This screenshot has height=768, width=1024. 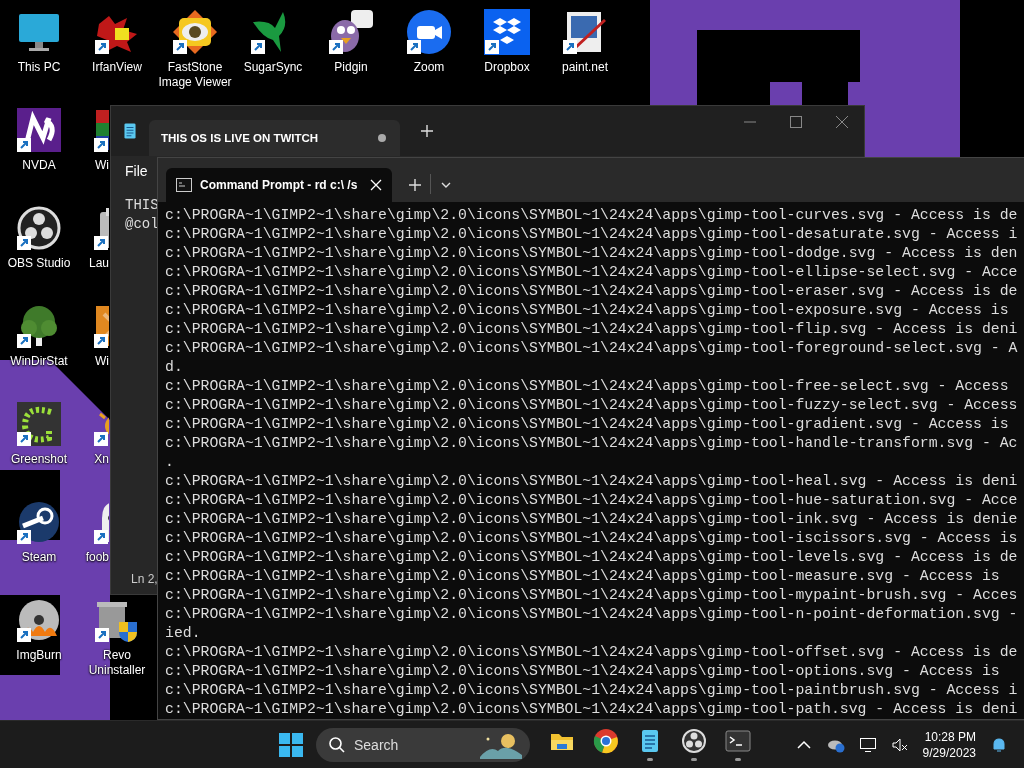 What do you see at coordinates (39, 531) in the screenshot?
I see `desktop-shortcut: Steam` at bounding box center [39, 531].